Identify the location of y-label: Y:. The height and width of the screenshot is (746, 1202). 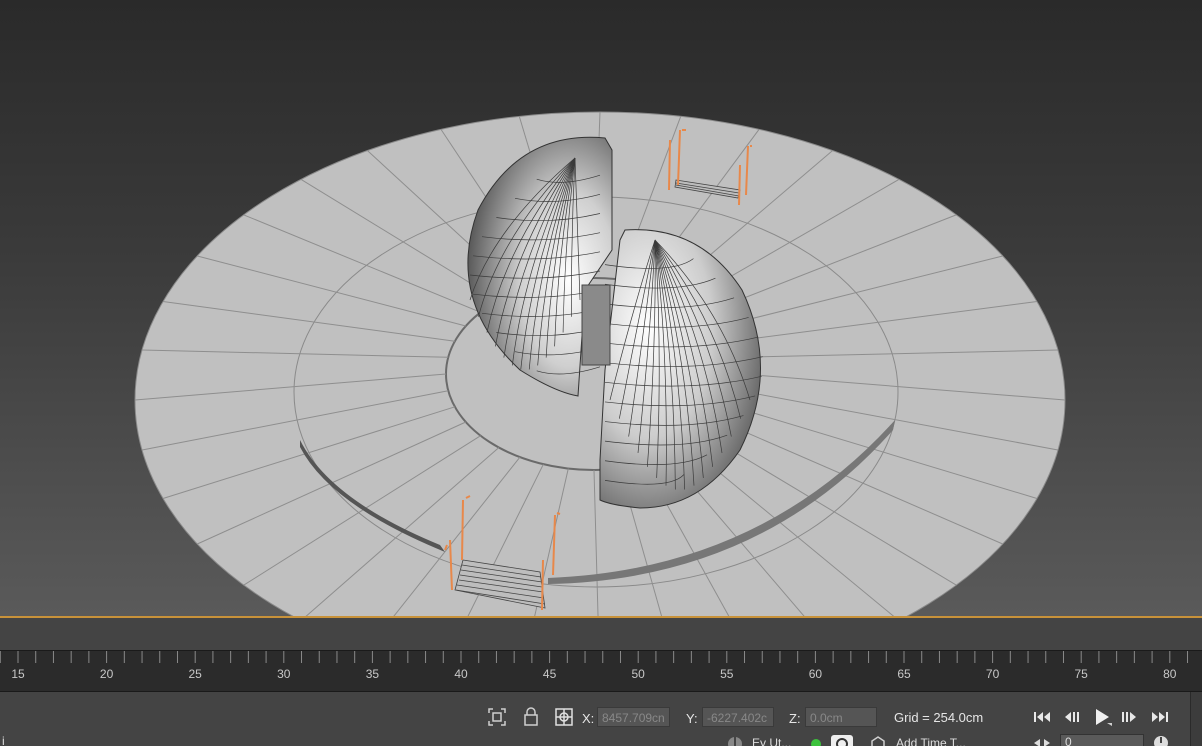
(692, 718).